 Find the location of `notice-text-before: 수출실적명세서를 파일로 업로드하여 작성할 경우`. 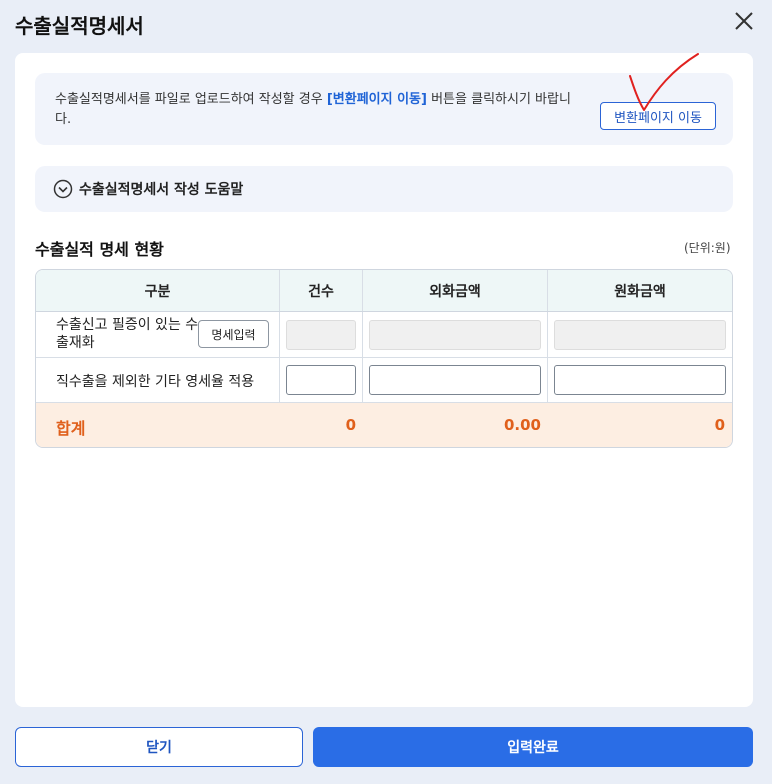

notice-text-before: 수출실적명세서를 파일로 업로드하여 작성할 경우 is located at coordinates (191, 99).